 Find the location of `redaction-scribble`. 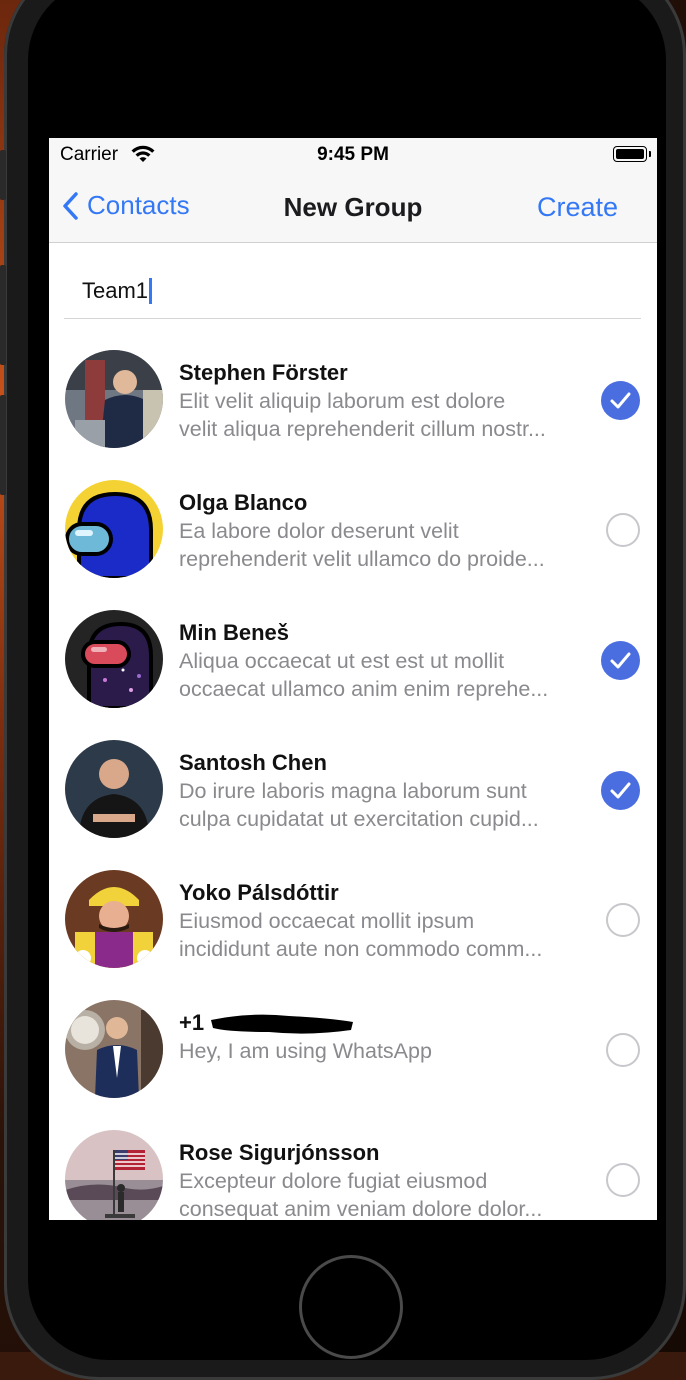

redaction-scribble is located at coordinates (282, 1024).